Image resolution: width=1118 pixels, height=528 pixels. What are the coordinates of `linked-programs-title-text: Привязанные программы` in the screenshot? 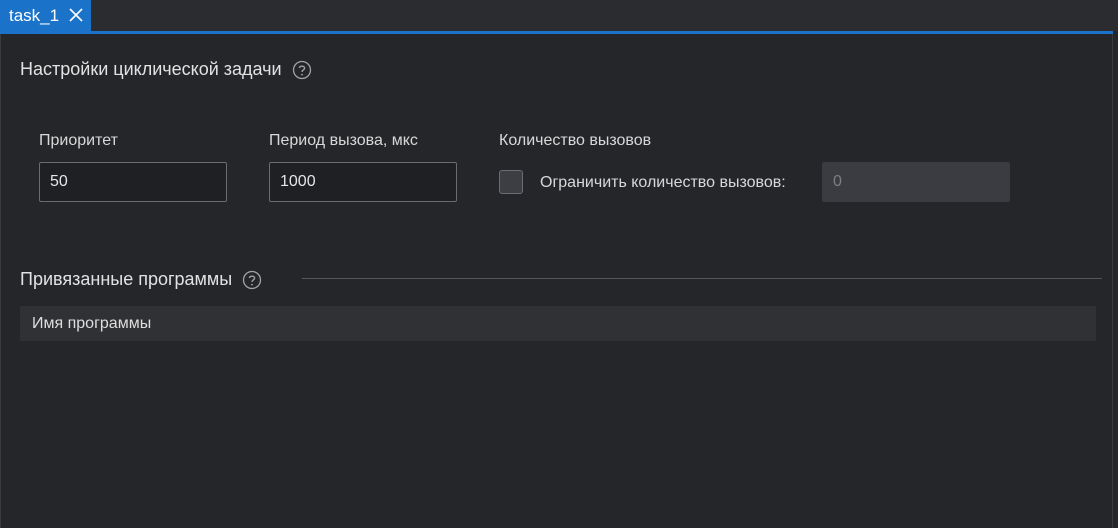 It's located at (126, 279).